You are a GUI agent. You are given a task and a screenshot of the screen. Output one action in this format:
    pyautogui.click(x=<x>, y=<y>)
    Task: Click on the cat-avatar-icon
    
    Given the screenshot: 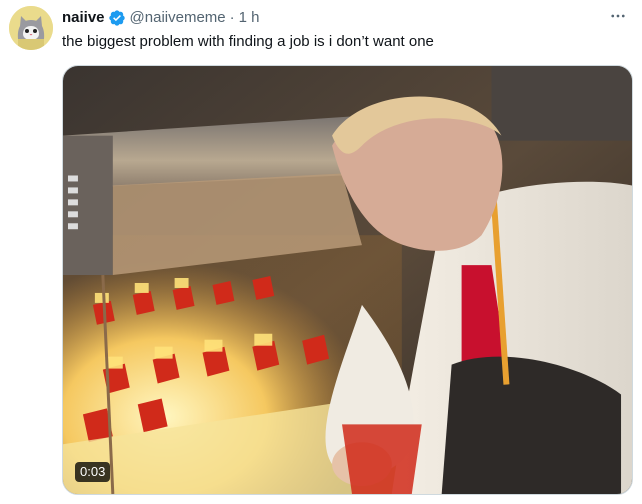 What is the action you would take?
    pyautogui.click(x=31, y=28)
    